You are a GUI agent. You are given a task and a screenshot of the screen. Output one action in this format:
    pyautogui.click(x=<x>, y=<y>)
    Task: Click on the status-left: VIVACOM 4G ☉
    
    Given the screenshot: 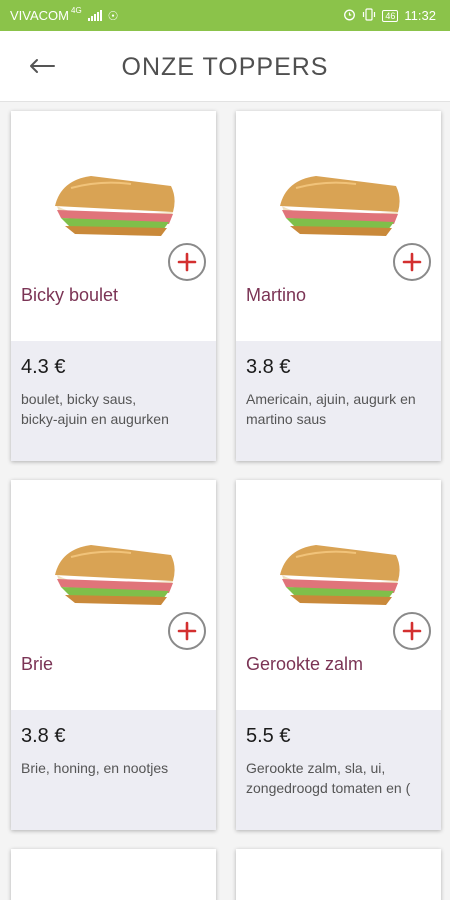 What is the action you would take?
    pyautogui.click(x=64, y=14)
    